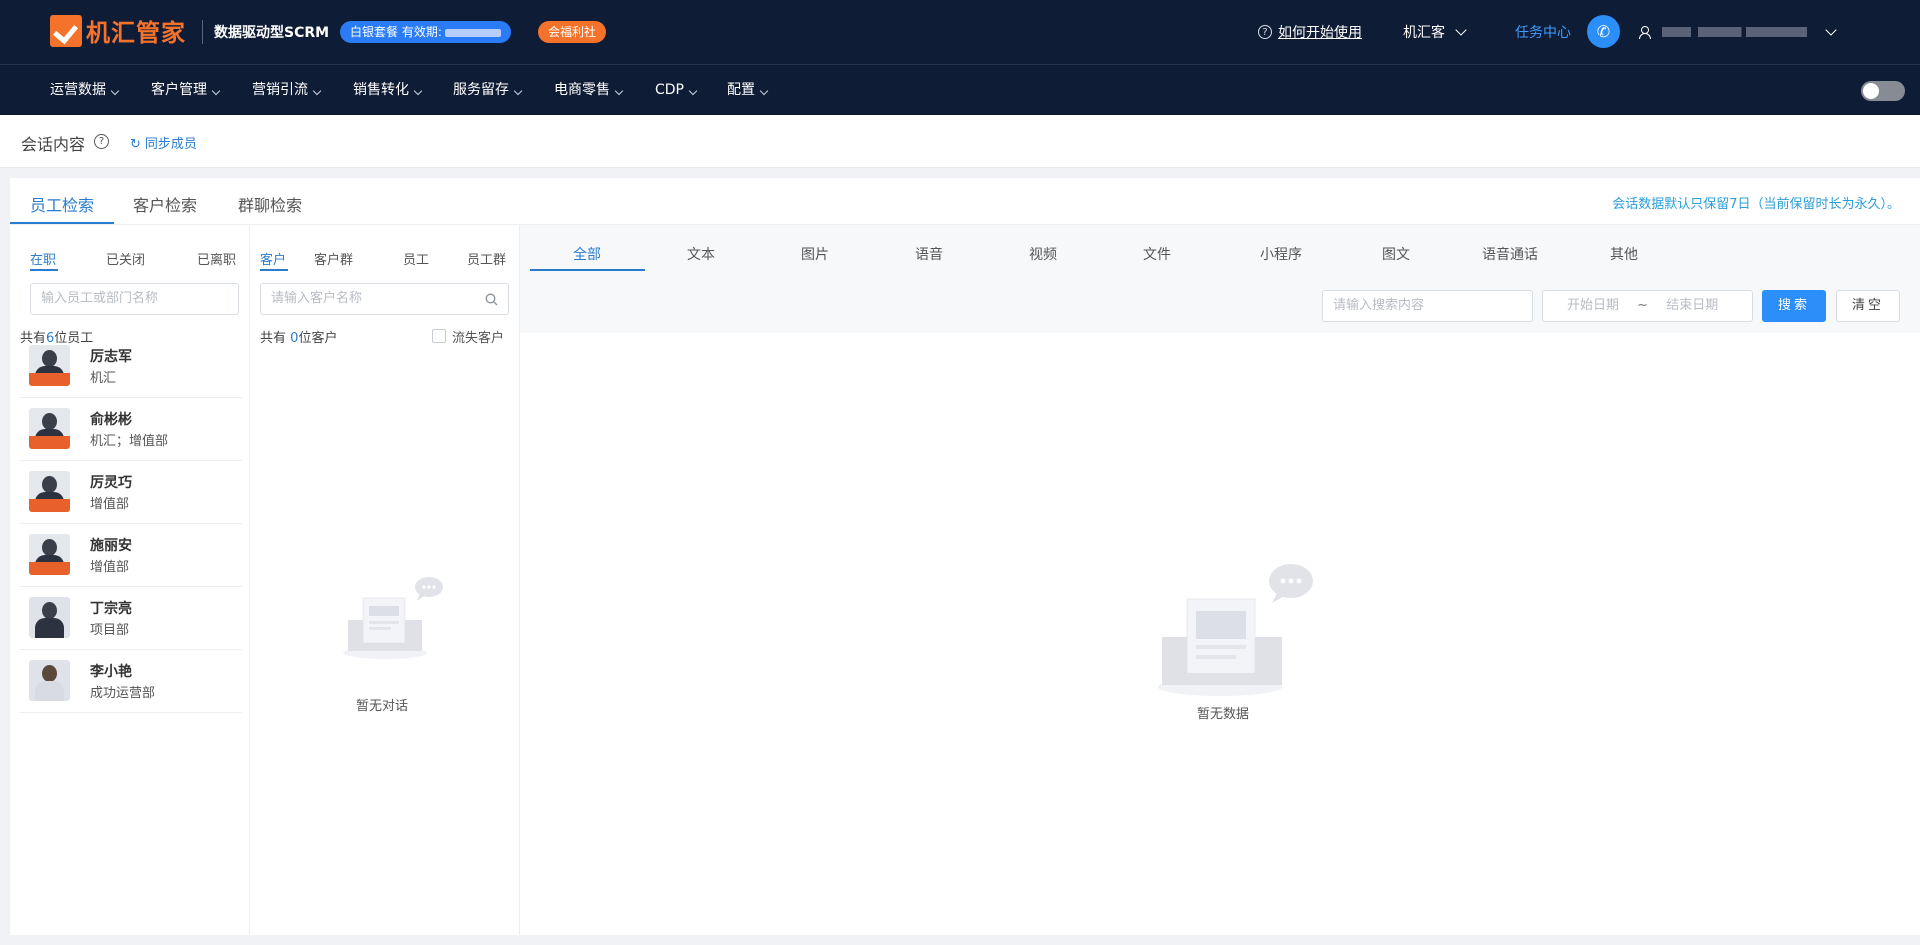 The width and height of the screenshot is (1920, 945). What do you see at coordinates (165, 204) in the screenshot?
I see `tab-customer-search: 客户检索` at bounding box center [165, 204].